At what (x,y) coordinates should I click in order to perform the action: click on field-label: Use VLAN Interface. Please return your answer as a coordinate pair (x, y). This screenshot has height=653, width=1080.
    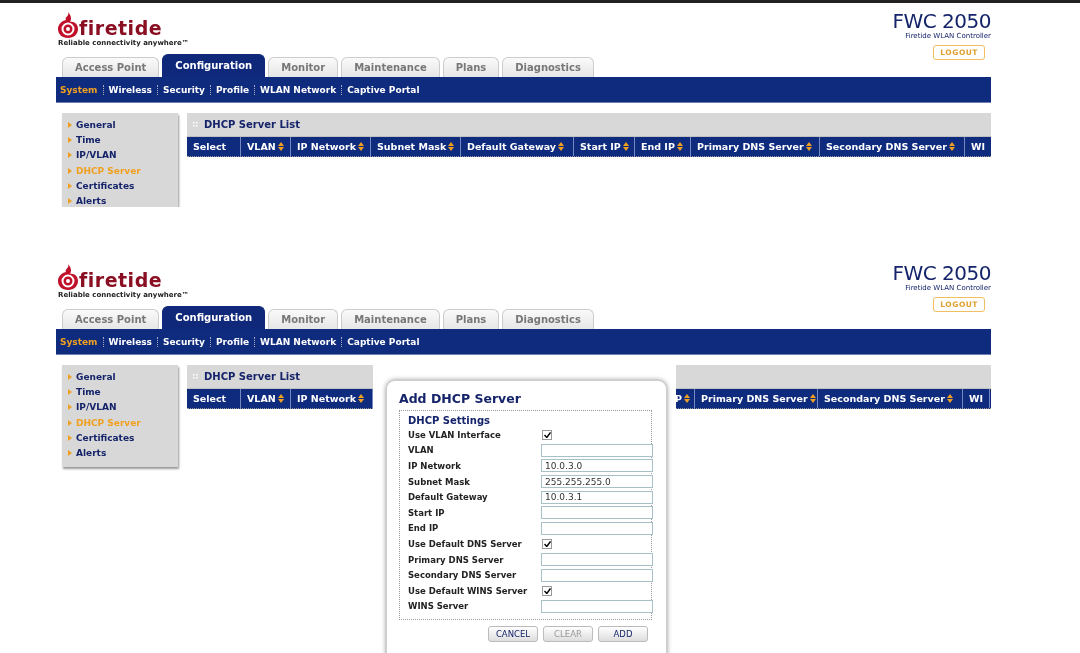
    Looking at the image, I should click on (455, 434).